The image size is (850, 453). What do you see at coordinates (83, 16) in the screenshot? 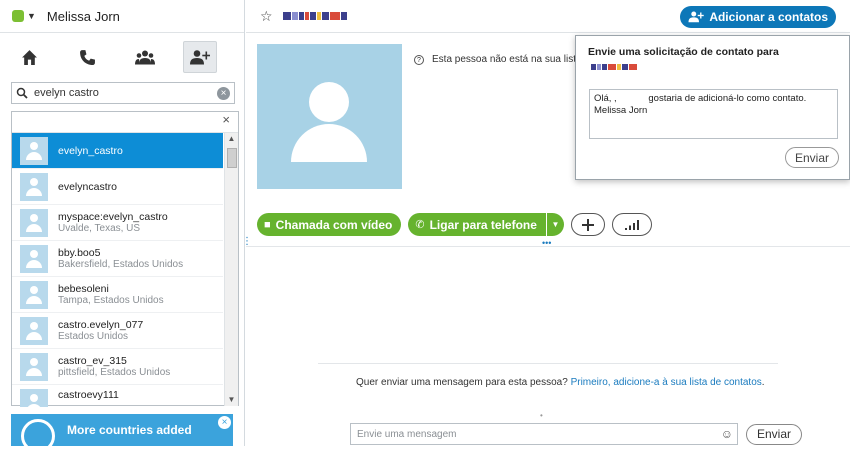
I see `user-name: Melissa Jorn` at bounding box center [83, 16].